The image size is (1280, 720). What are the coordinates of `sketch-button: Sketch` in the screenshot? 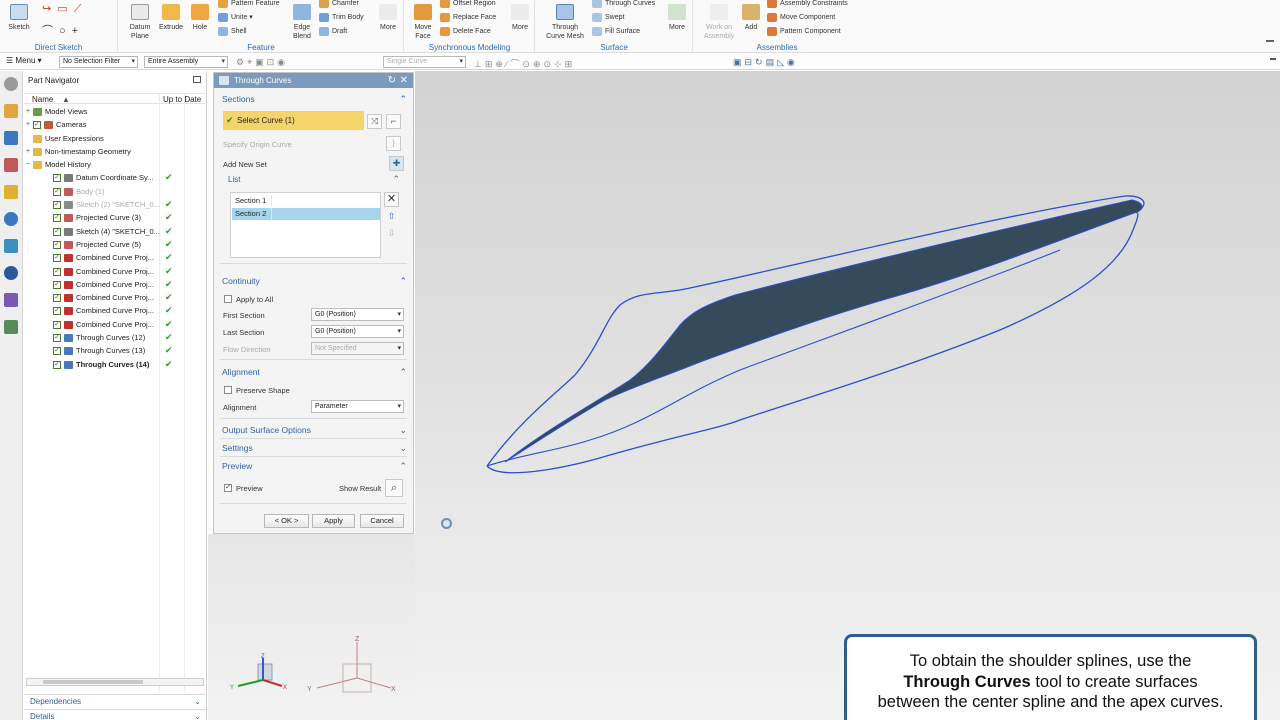 It's located at (19, 16).